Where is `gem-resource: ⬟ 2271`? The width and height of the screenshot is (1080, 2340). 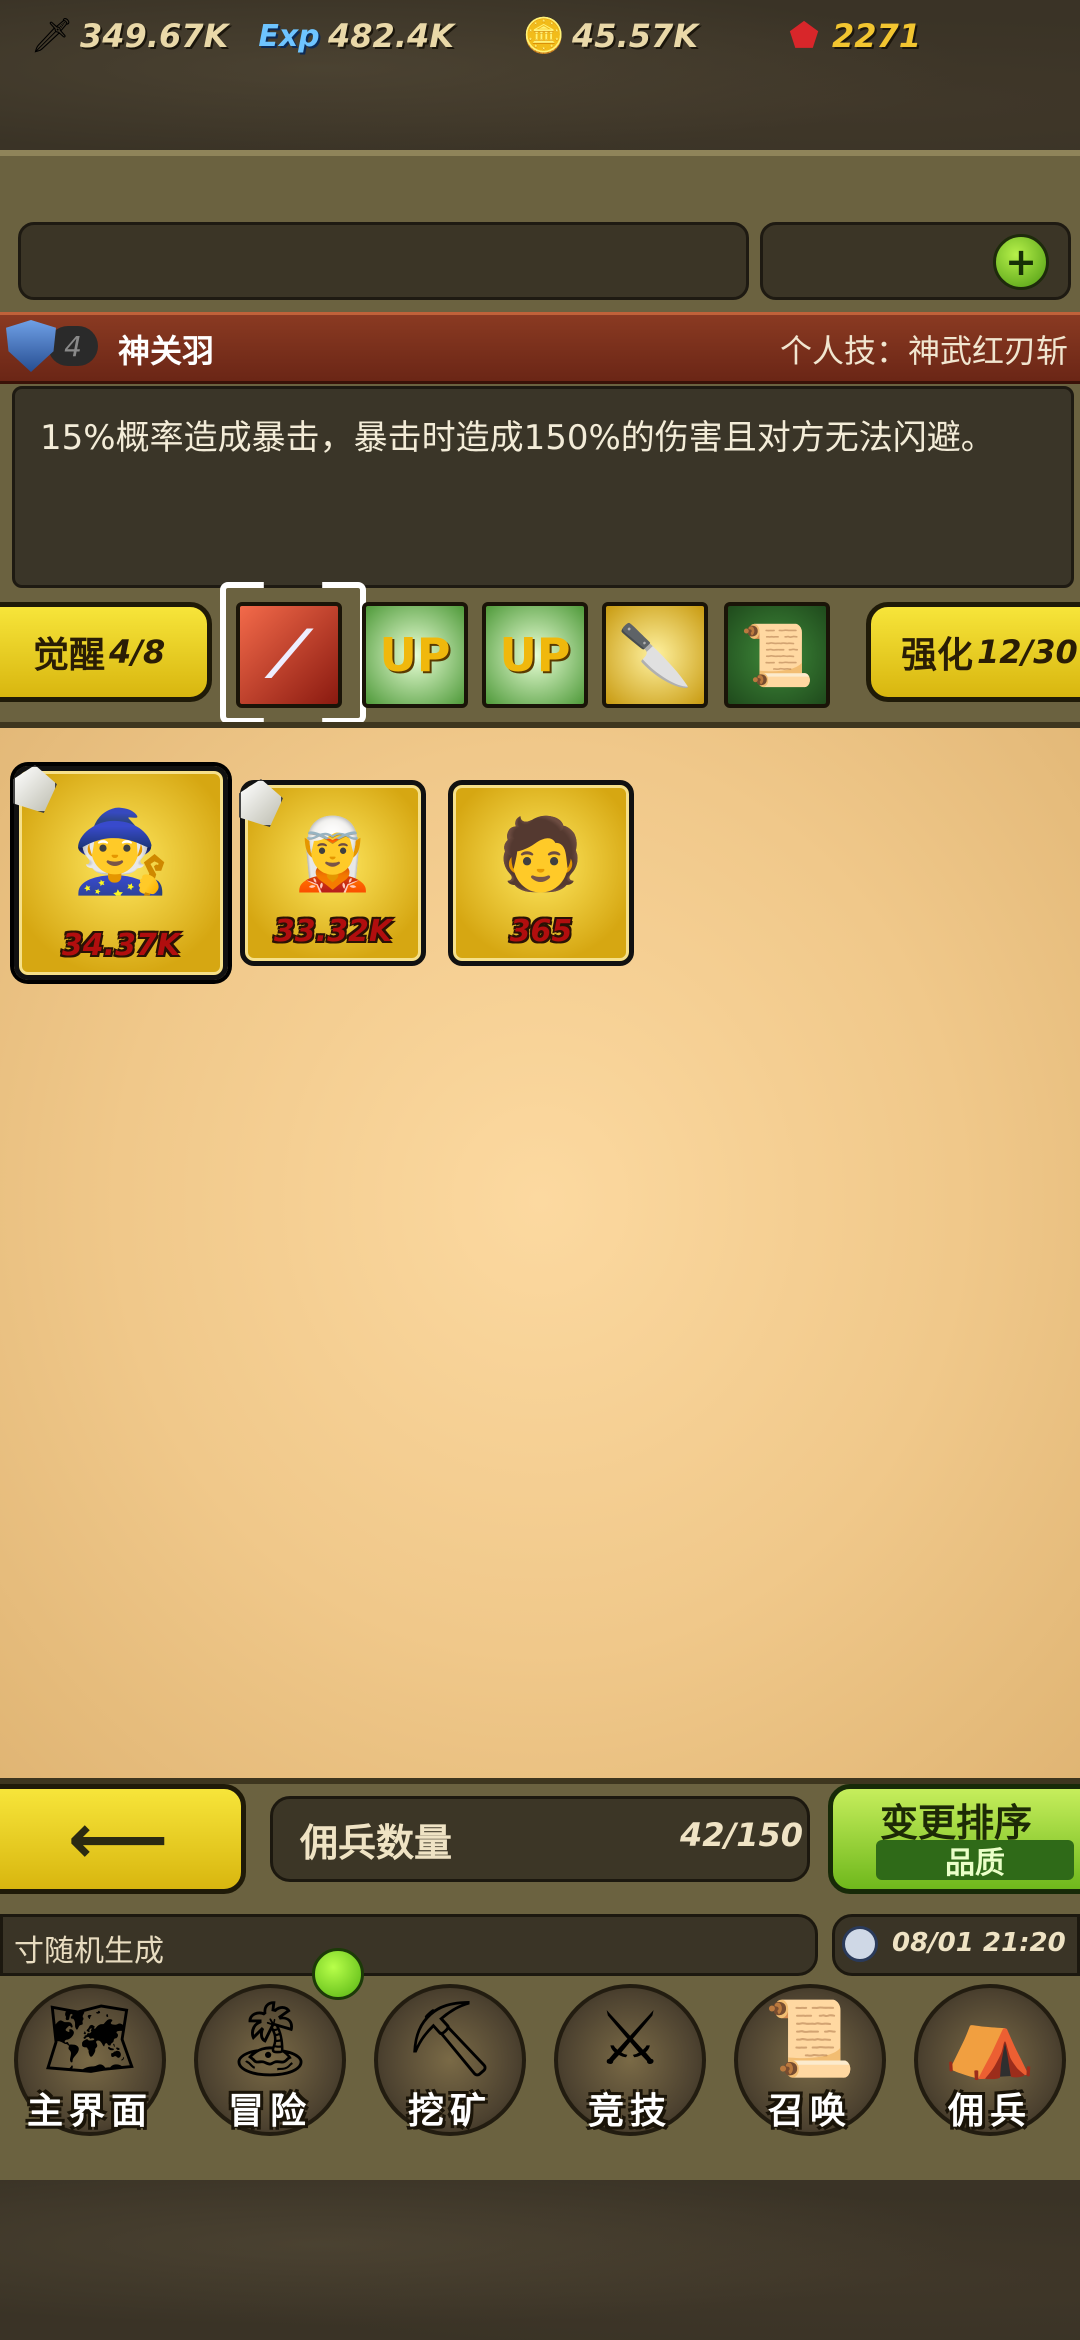 gem-resource: ⬟ 2271 is located at coordinates (851, 36).